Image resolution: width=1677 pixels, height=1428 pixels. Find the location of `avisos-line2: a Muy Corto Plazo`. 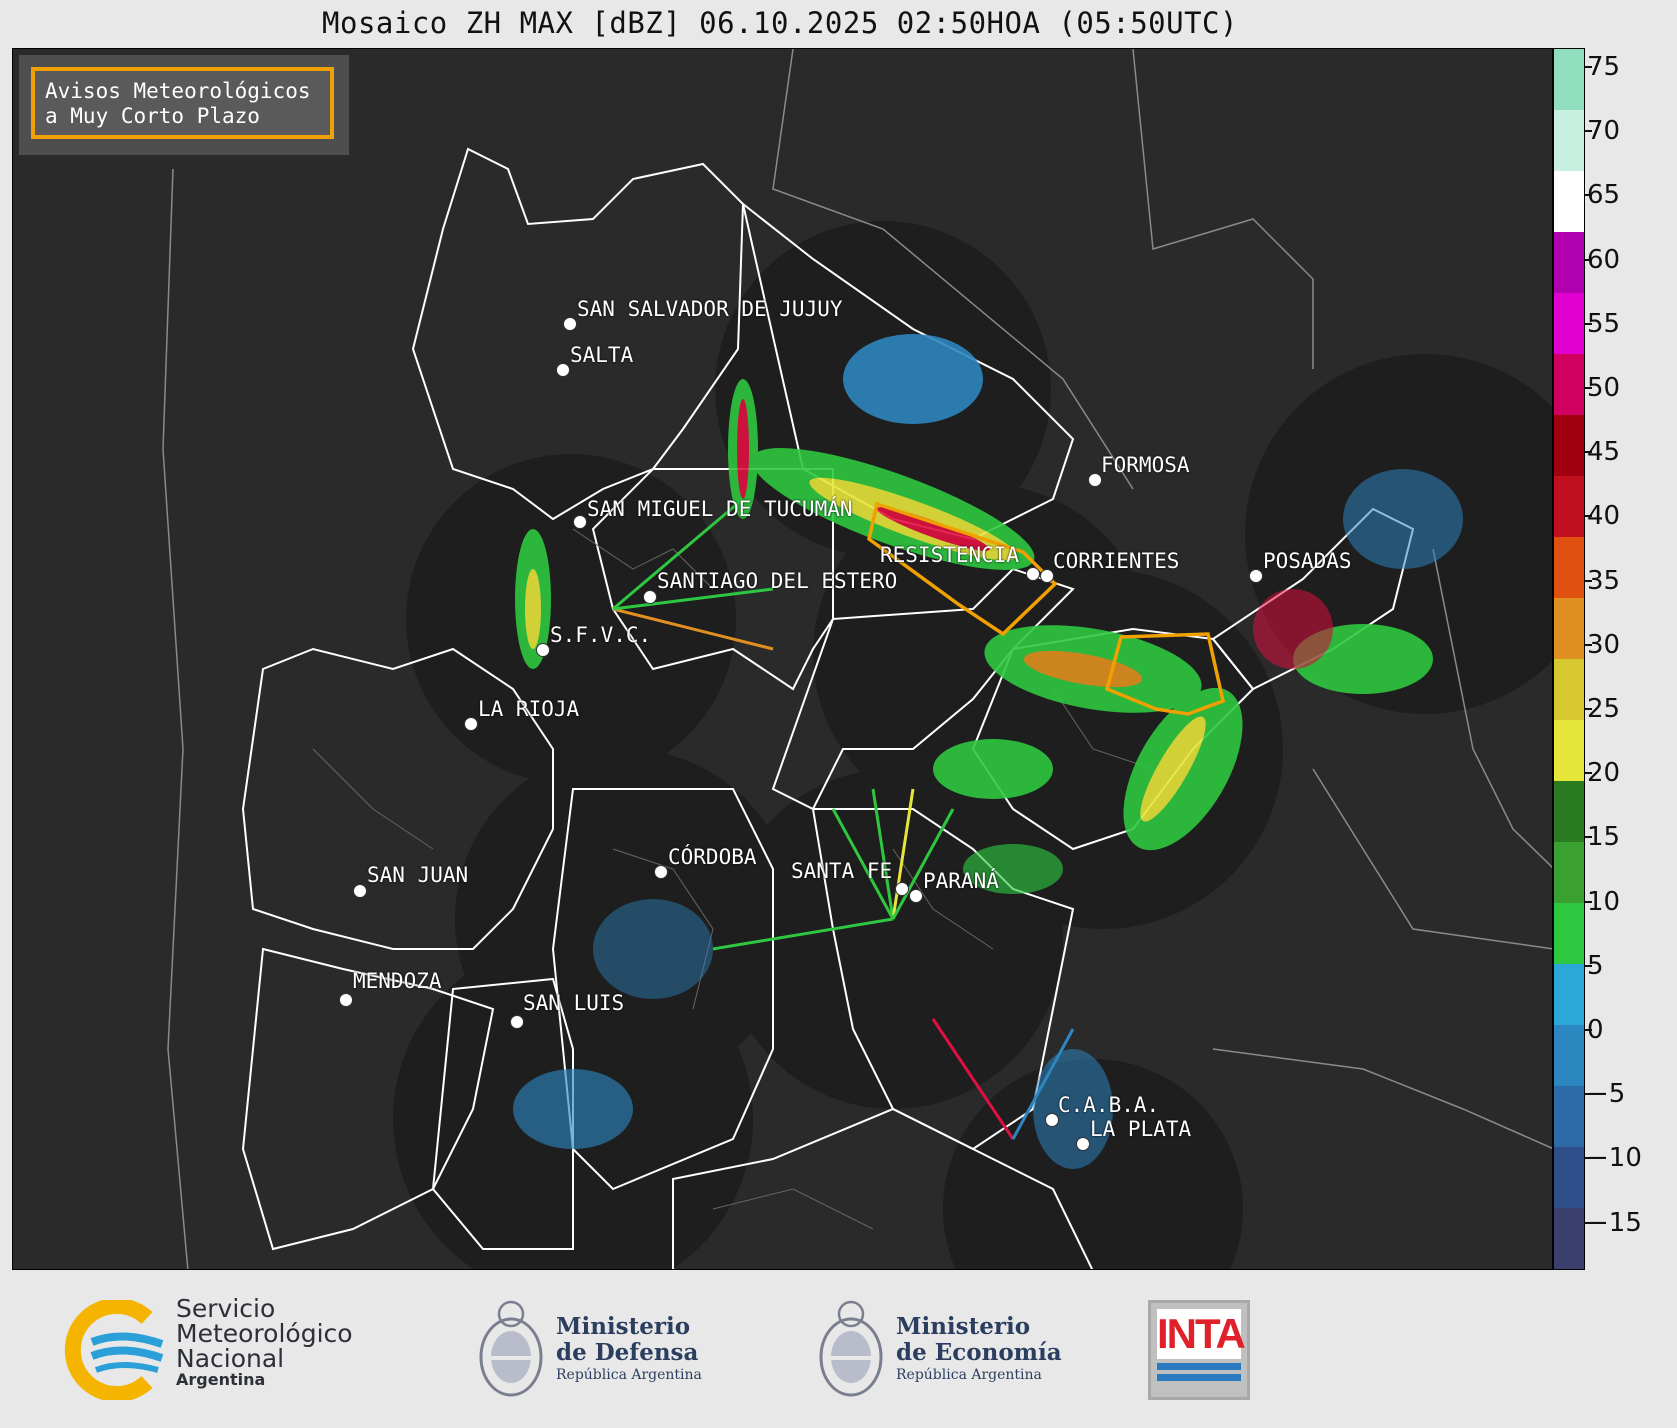

avisos-line2: a Muy Corto Plazo is located at coordinates (152, 116).